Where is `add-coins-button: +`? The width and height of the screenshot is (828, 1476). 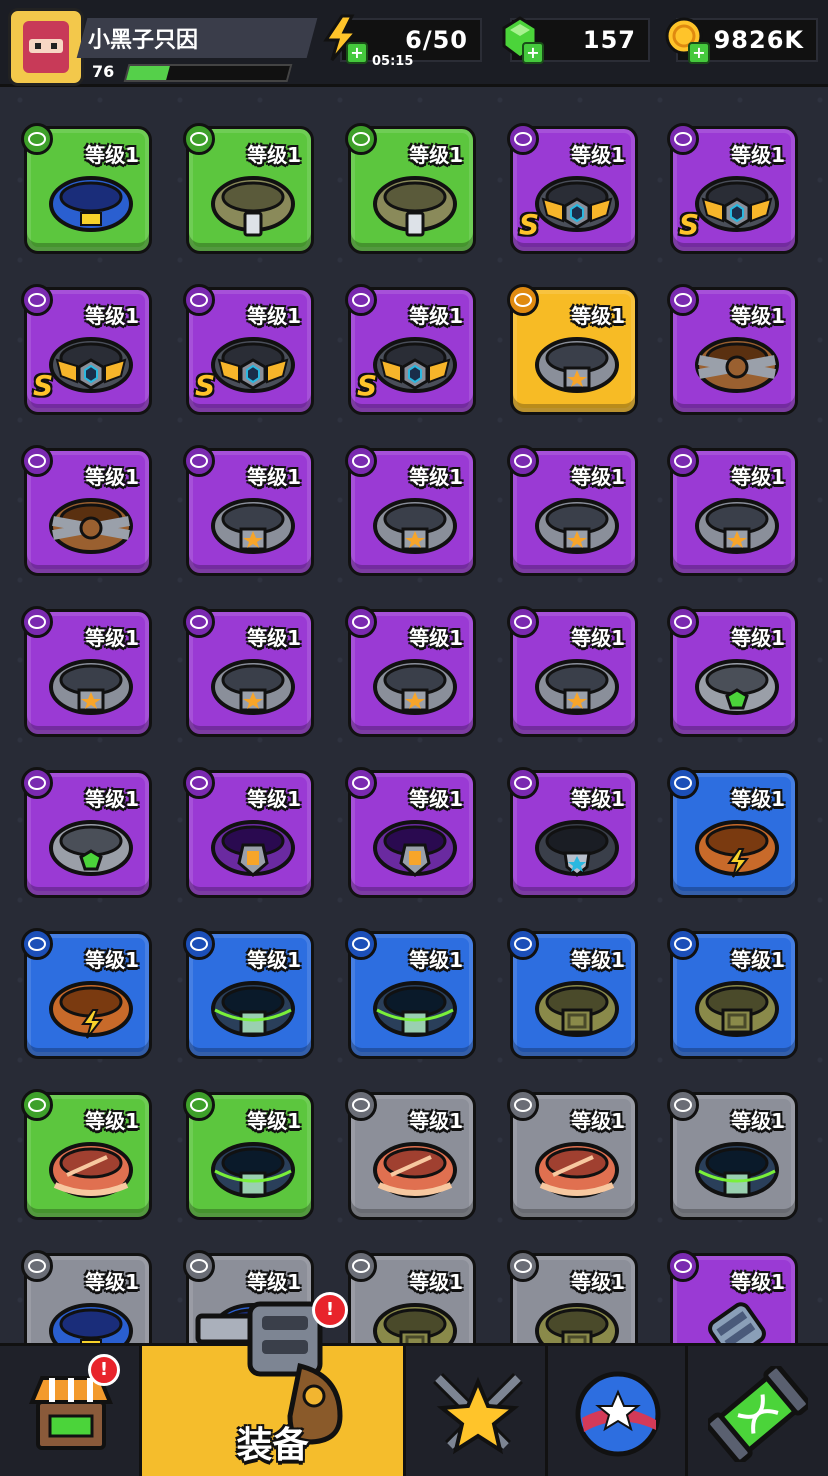
add-coins-button: + is located at coordinates (699, 53).